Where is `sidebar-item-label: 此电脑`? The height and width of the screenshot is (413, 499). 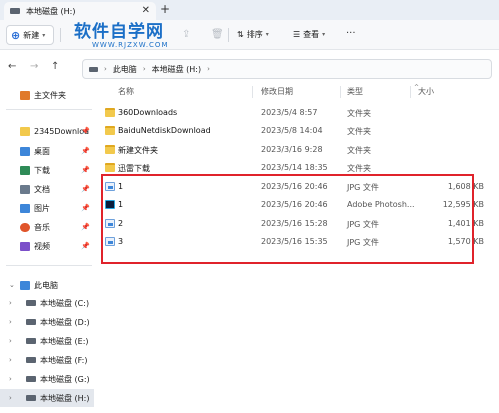
sidebar-item-label: 此电脑 is located at coordinates (46, 285).